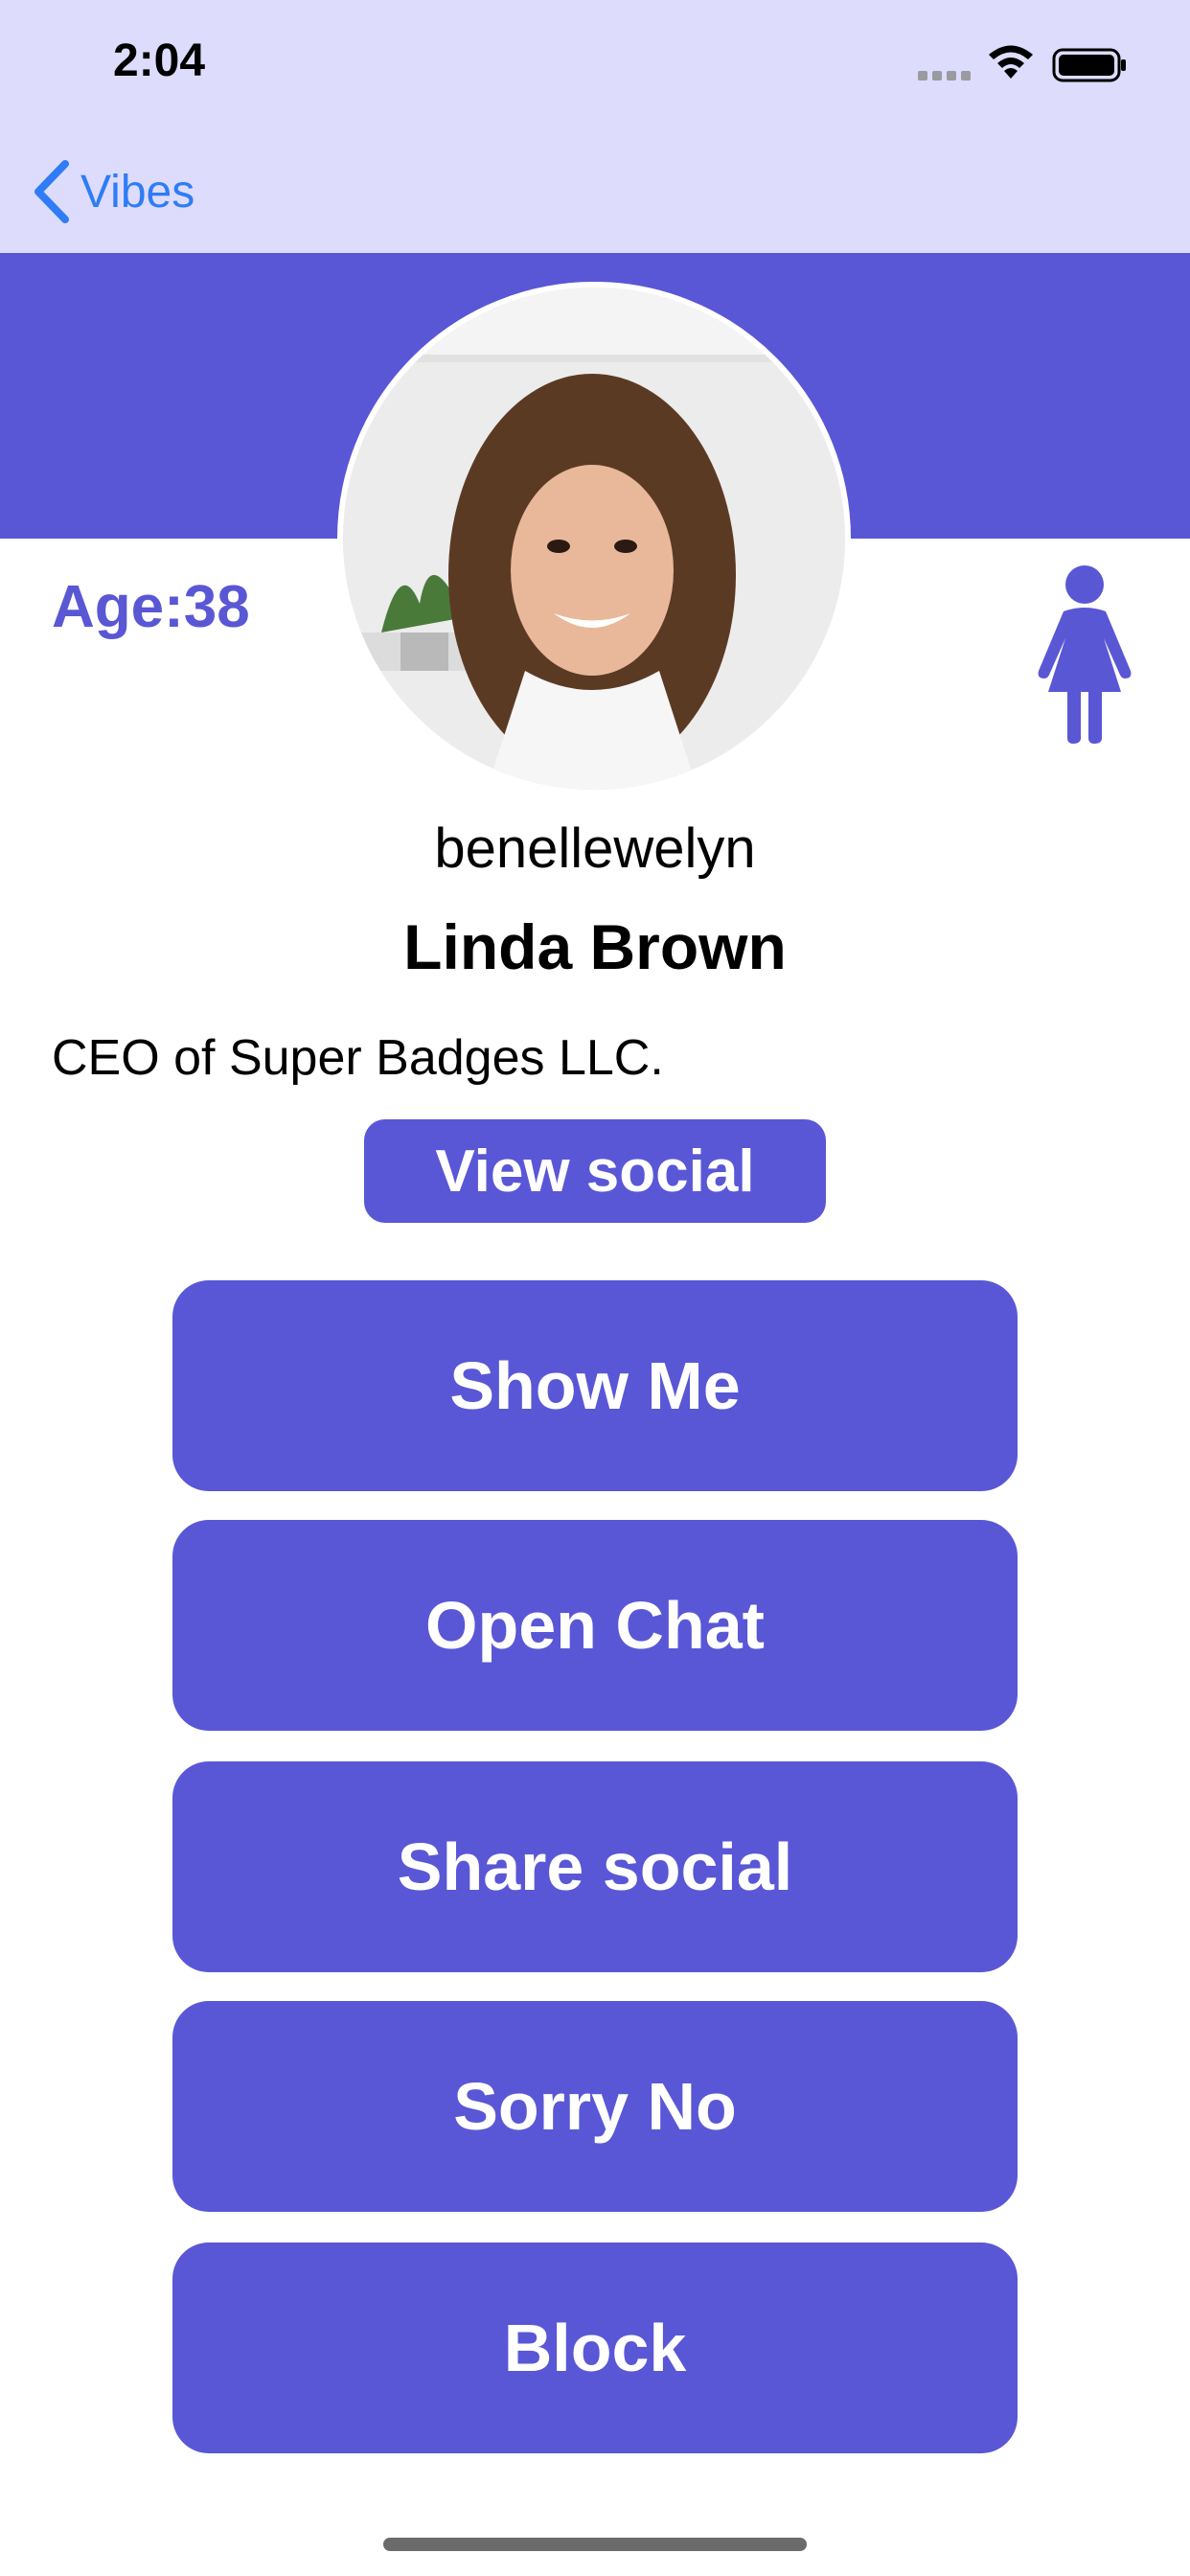 This screenshot has height=2576, width=1190. I want to click on share-social-button: Share social, so click(595, 1866).